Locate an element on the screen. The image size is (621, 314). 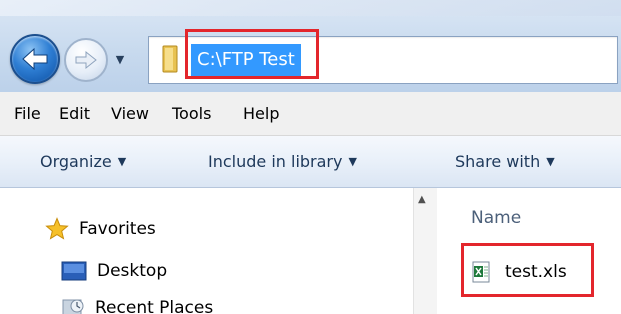
include-in-library-label: Include in library is located at coordinates (275, 161).